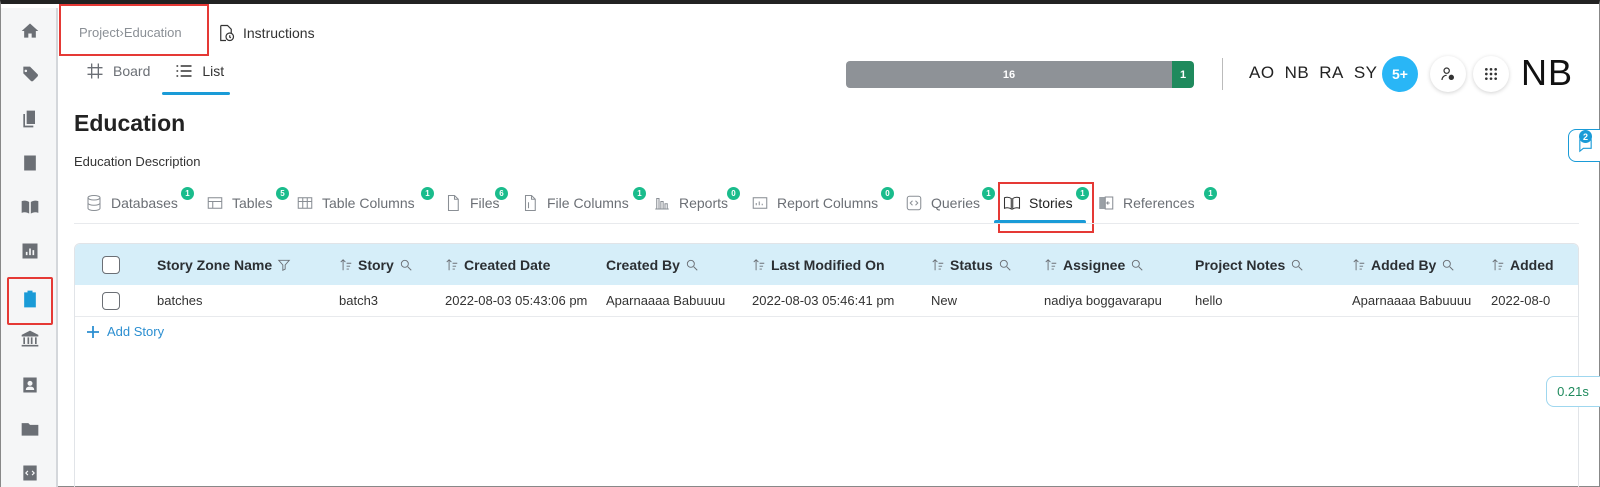 This screenshot has width=1600, height=487. I want to click on filter-icon, so click(284, 265).